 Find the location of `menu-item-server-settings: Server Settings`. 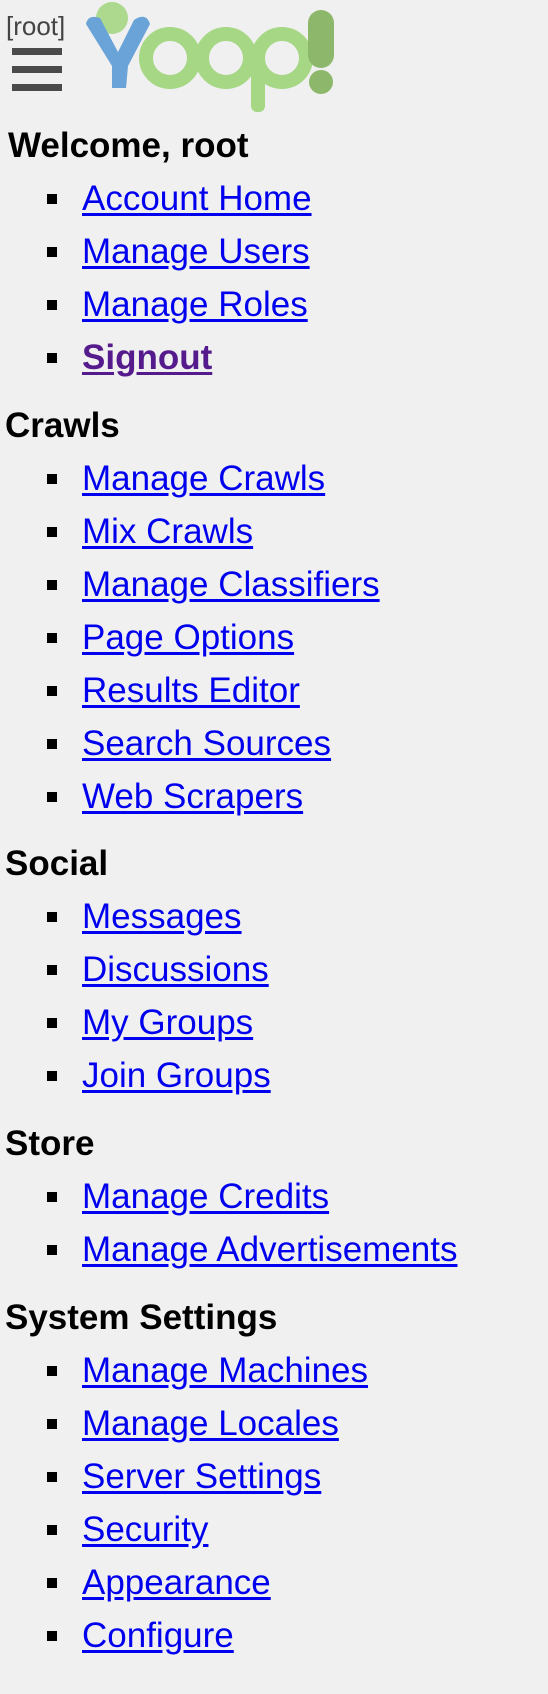

menu-item-server-settings: Server Settings is located at coordinates (184, 1476).